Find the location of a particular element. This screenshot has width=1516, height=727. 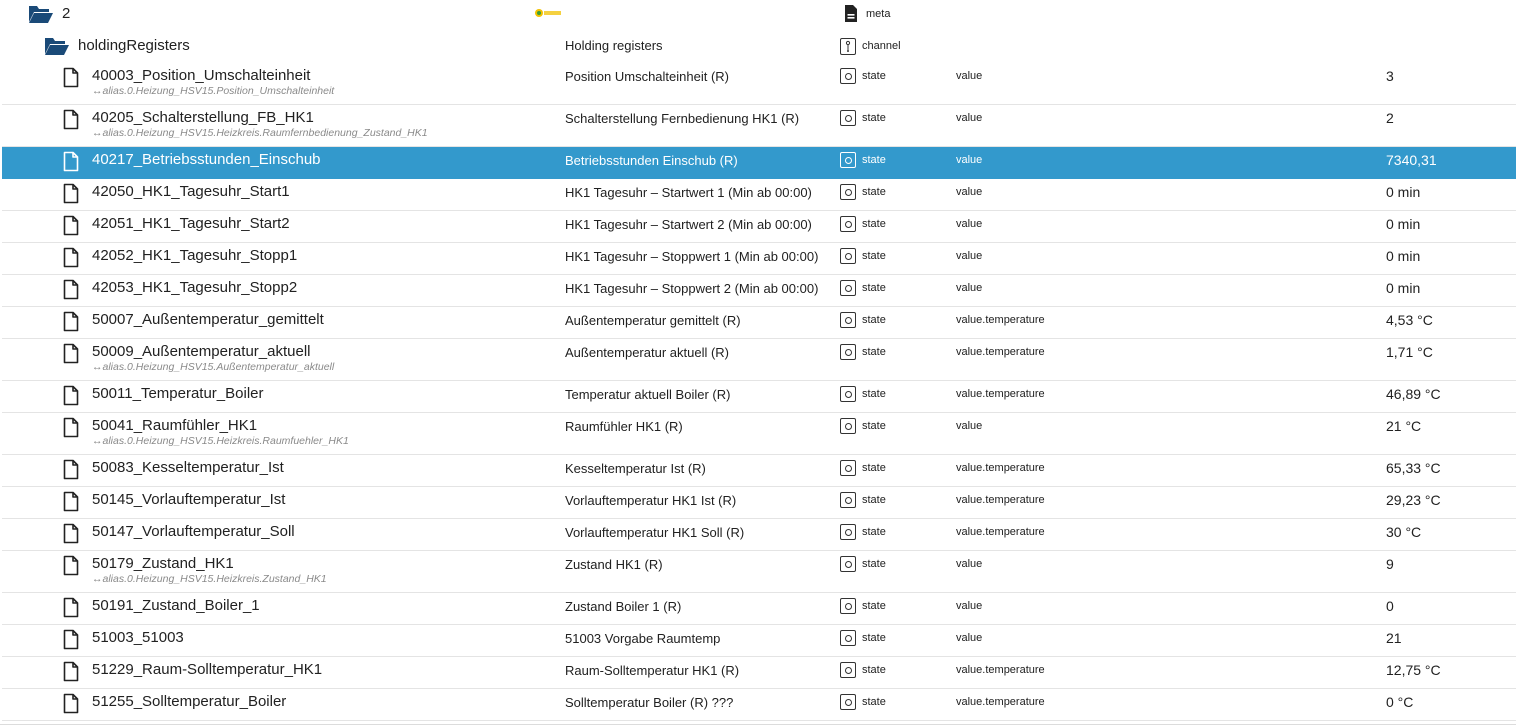

state-name: 50147_Vorlauftemperatur_Soll is located at coordinates (193, 531).